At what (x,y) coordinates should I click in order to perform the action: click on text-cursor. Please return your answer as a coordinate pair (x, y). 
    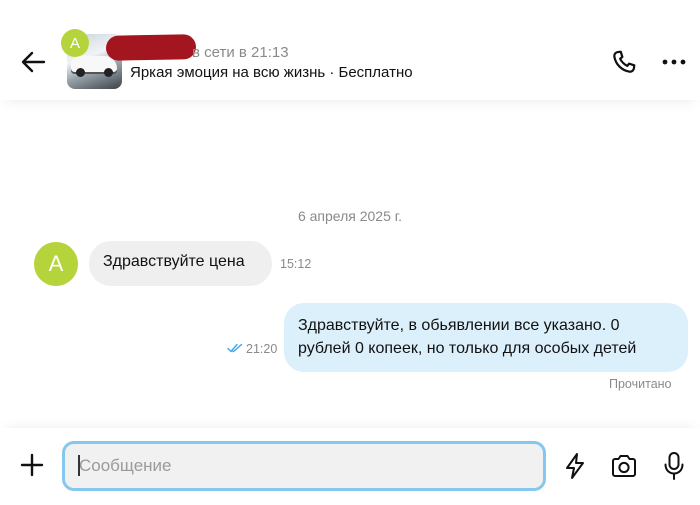
    Looking at the image, I should click on (79, 465).